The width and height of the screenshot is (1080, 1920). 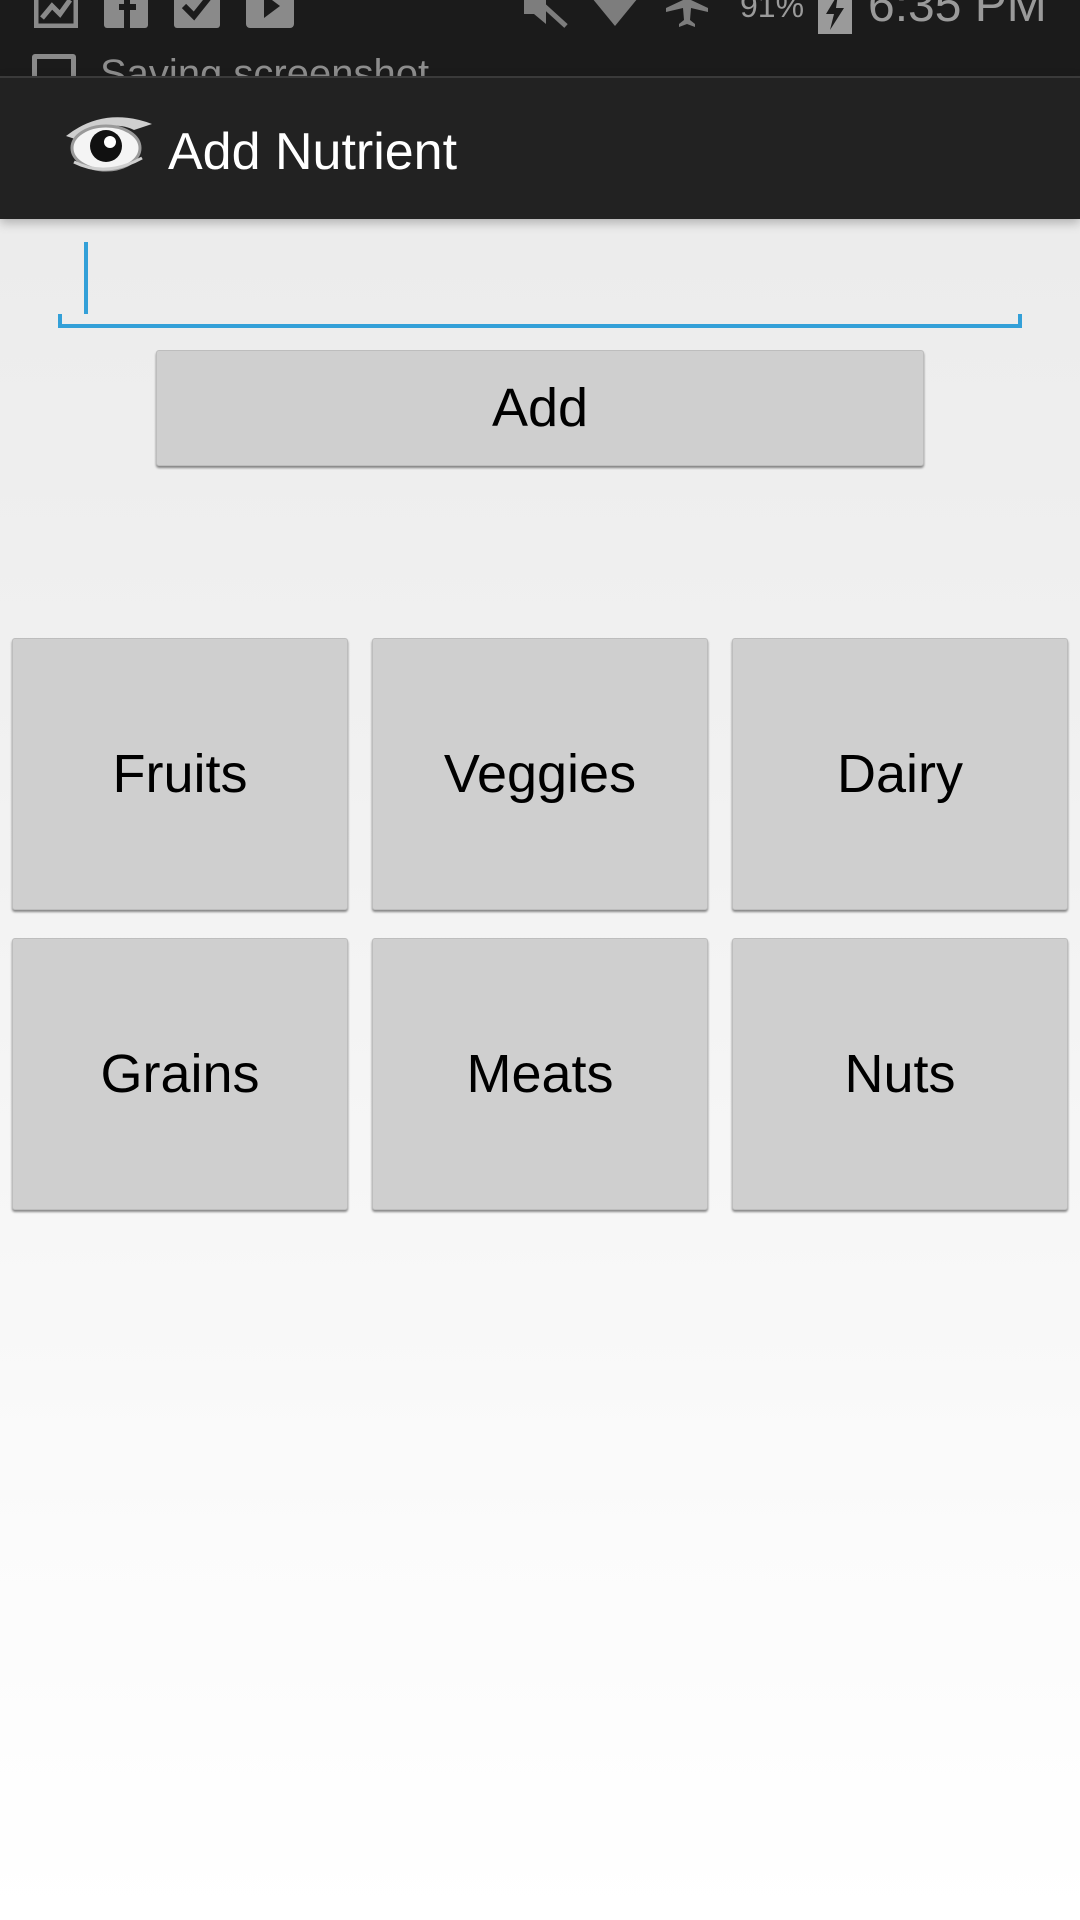 I want to click on gallery-icon, so click(x=56, y=14).